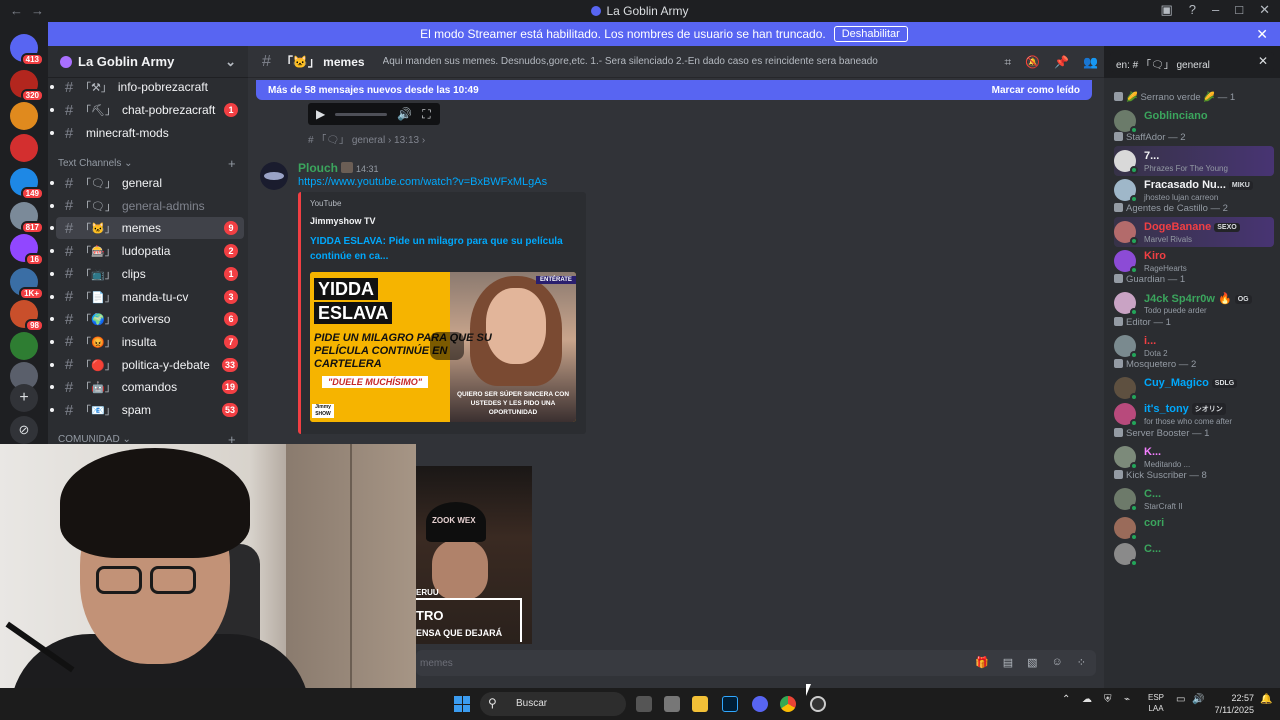 The image size is (1280, 720). I want to click on avatar, so click(274, 176).